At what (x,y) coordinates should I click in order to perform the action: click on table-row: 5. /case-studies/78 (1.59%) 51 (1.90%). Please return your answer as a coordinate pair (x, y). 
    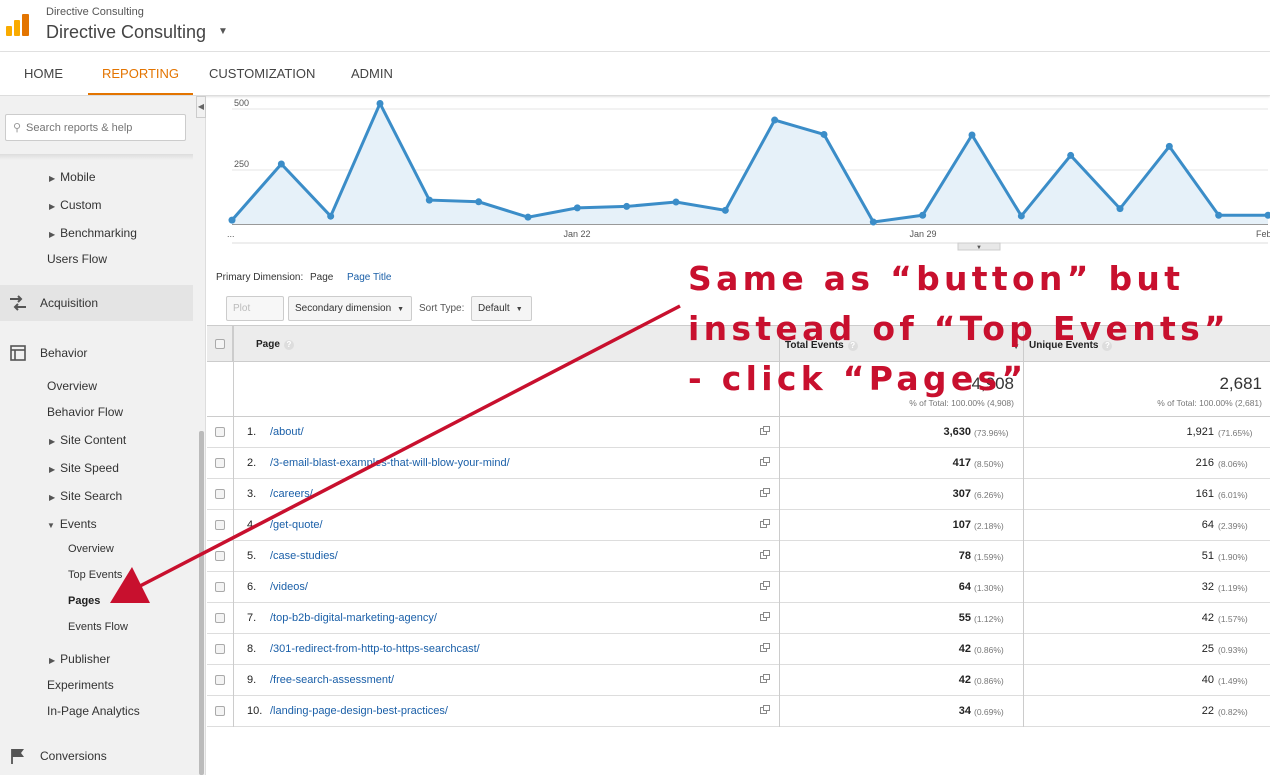
    Looking at the image, I should click on (738, 556).